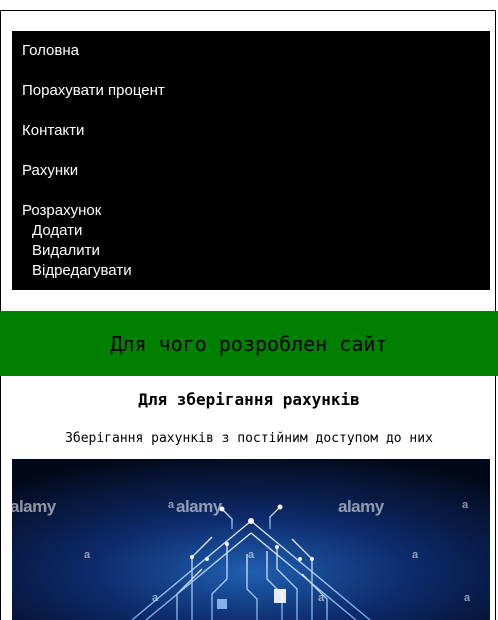 The width and height of the screenshot is (498, 620). I want to click on banner: Для чого розроблен сайт, so click(249, 343).